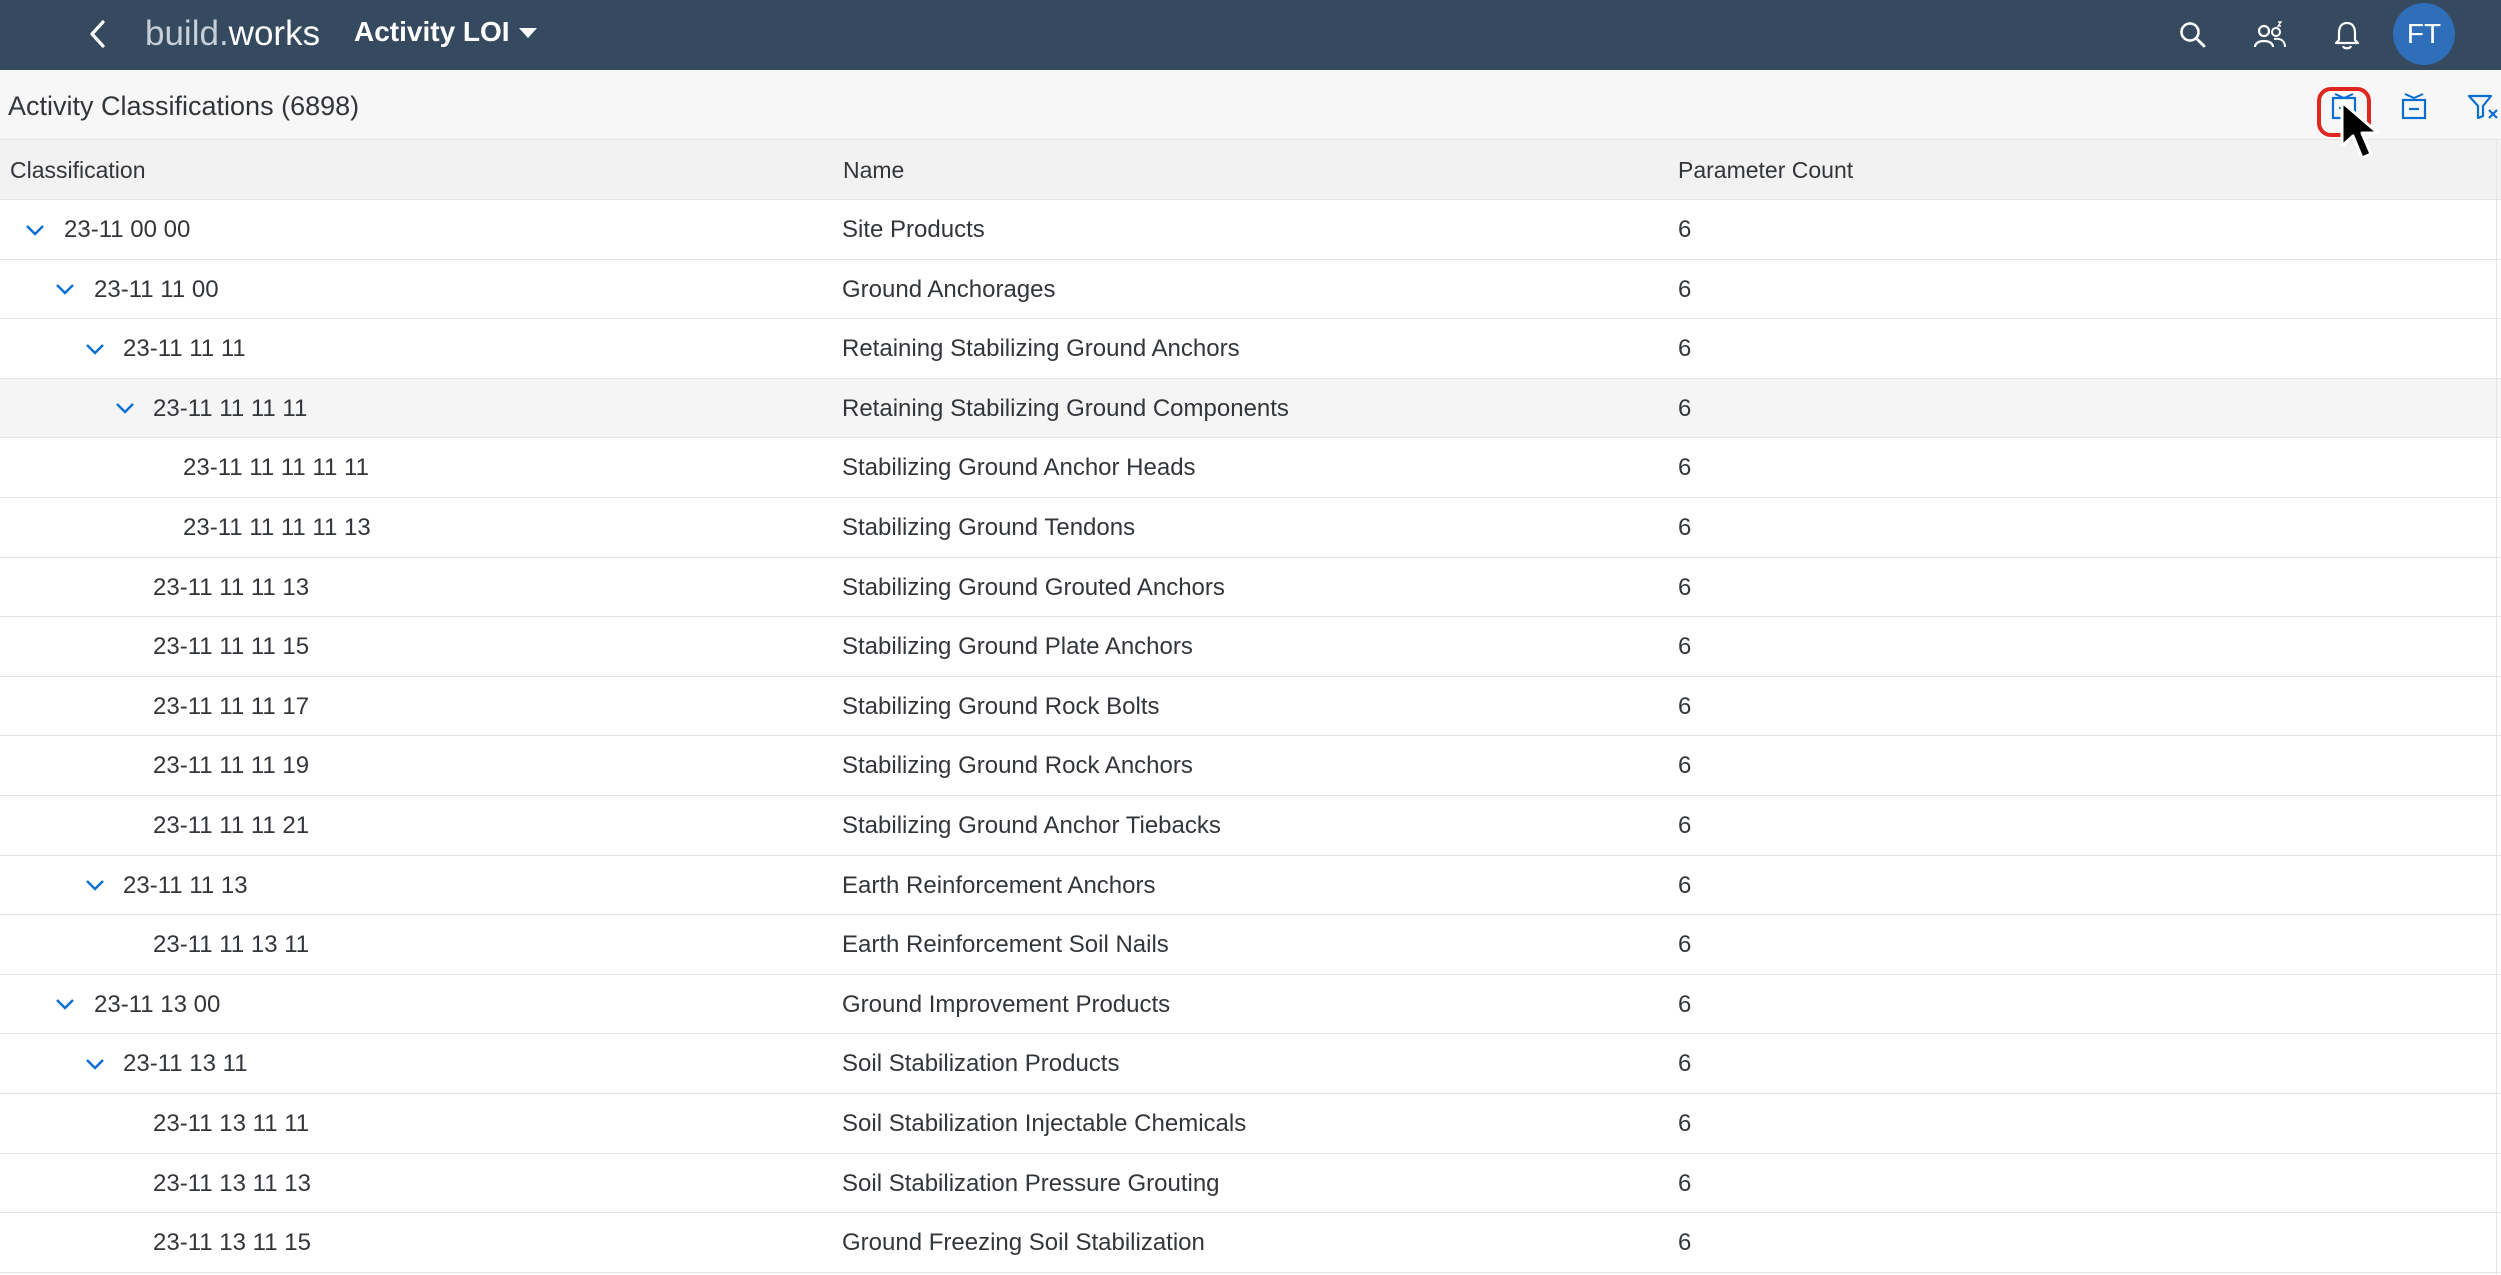  I want to click on classification-cell: 23-11 11 11 17, so click(231, 706).